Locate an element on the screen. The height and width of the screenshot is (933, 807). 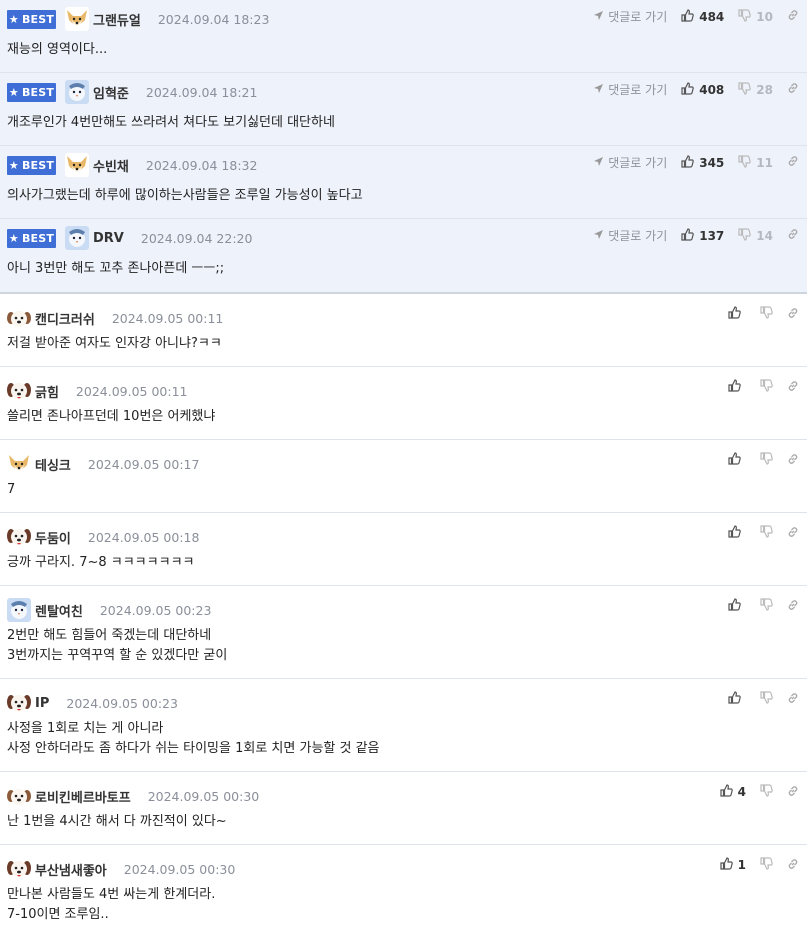
dislike-button: 11 is located at coordinates (755, 162).